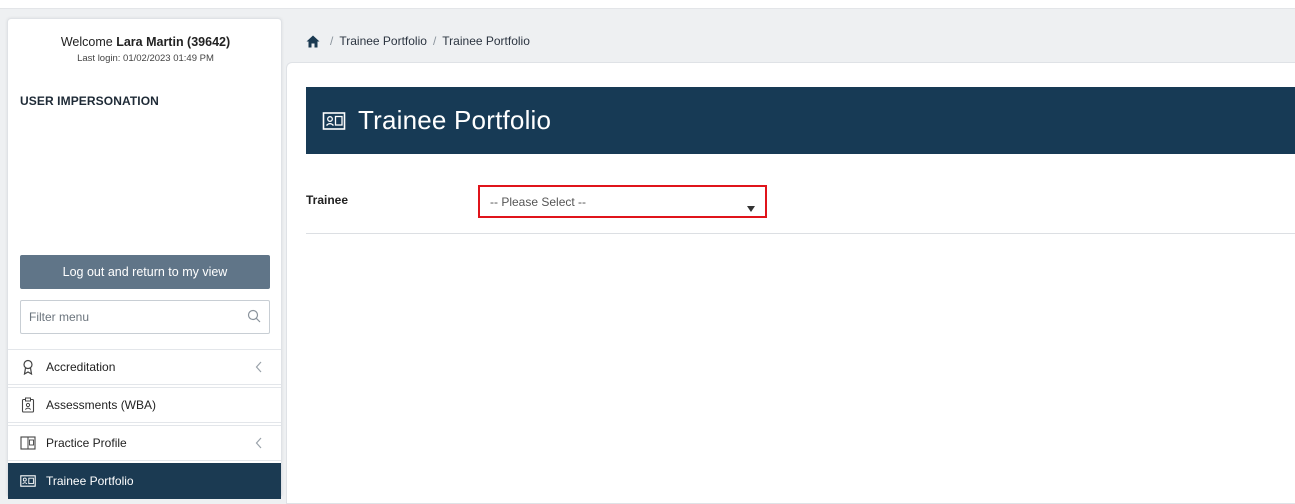  What do you see at coordinates (254, 316) in the screenshot?
I see `search-icon` at bounding box center [254, 316].